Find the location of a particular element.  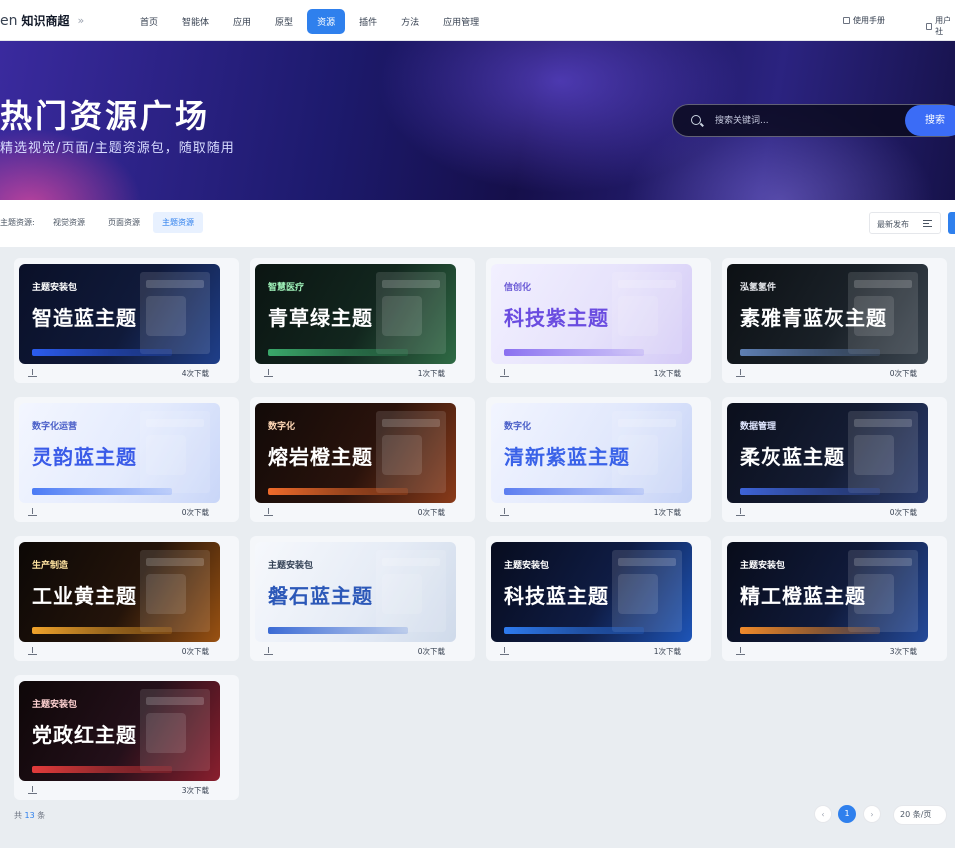

filter-tag-theme: 主题资源 is located at coordinates (178, 222).